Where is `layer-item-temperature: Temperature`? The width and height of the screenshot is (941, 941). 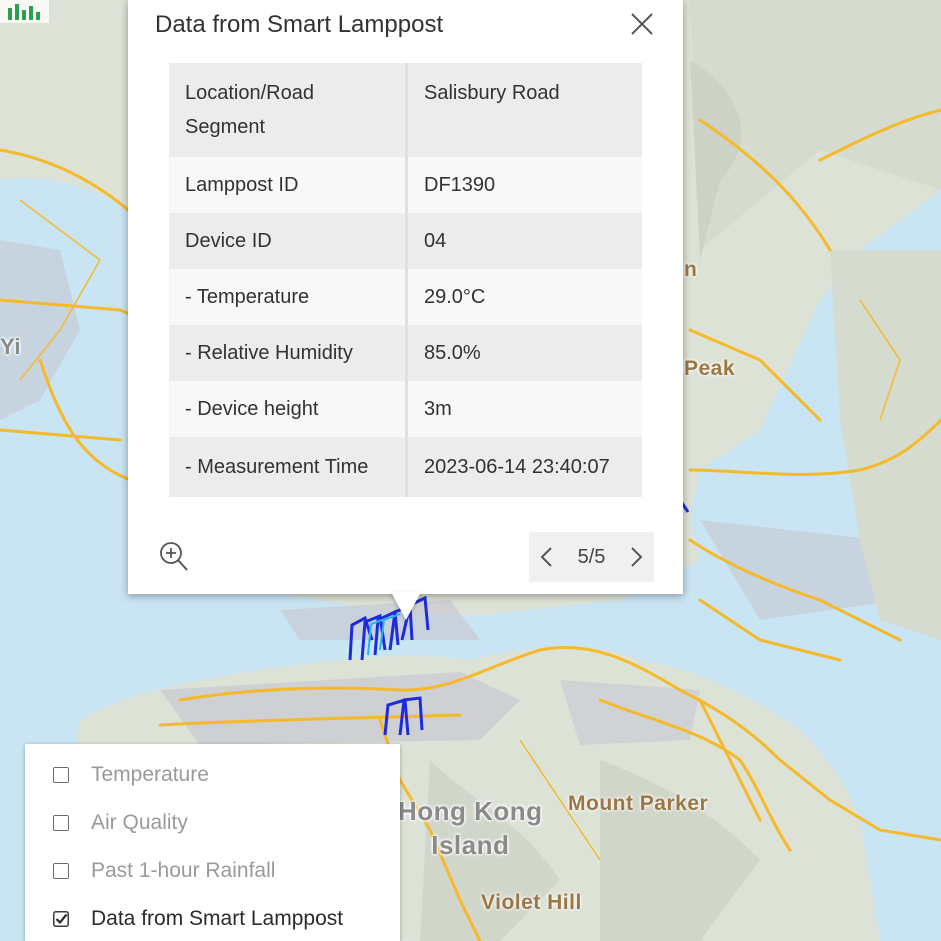 layer-item-temperature: Temperature is located at coordinates (212, 775).